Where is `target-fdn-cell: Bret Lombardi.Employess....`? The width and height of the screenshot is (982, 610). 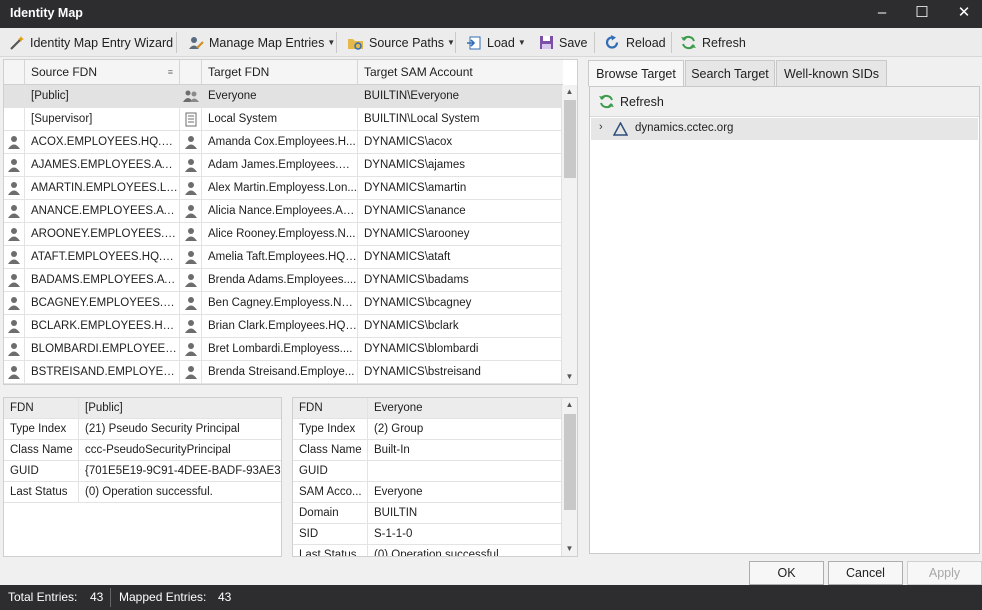 target-fdn-cell: Bret Lombardi.Employess.... is located at coordinates (280, 349).